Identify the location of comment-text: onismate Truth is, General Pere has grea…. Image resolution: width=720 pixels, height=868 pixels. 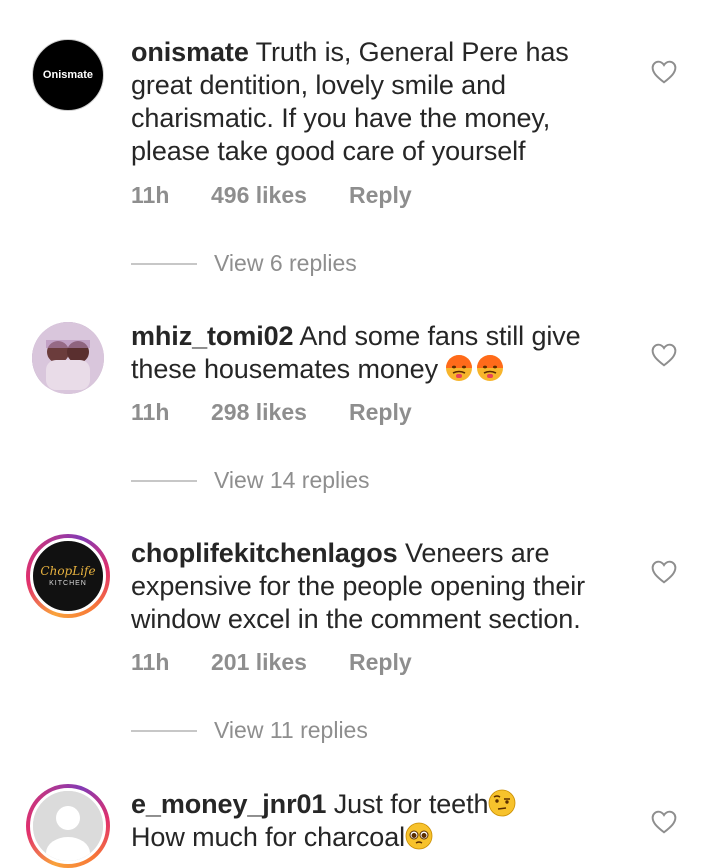
(381, 102).